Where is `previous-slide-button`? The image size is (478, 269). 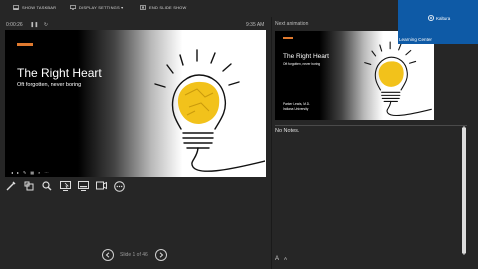
previous-slide-button is located at coordinates (108, 255).